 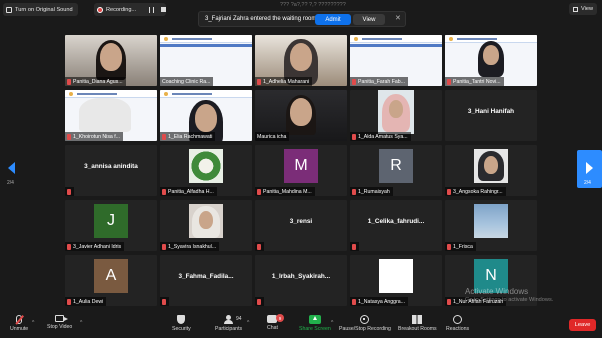 What do you see at coordinates (458, 329) in the screenshot?
I see `reactions-label: Reactions` at bounding box center [458, 329].